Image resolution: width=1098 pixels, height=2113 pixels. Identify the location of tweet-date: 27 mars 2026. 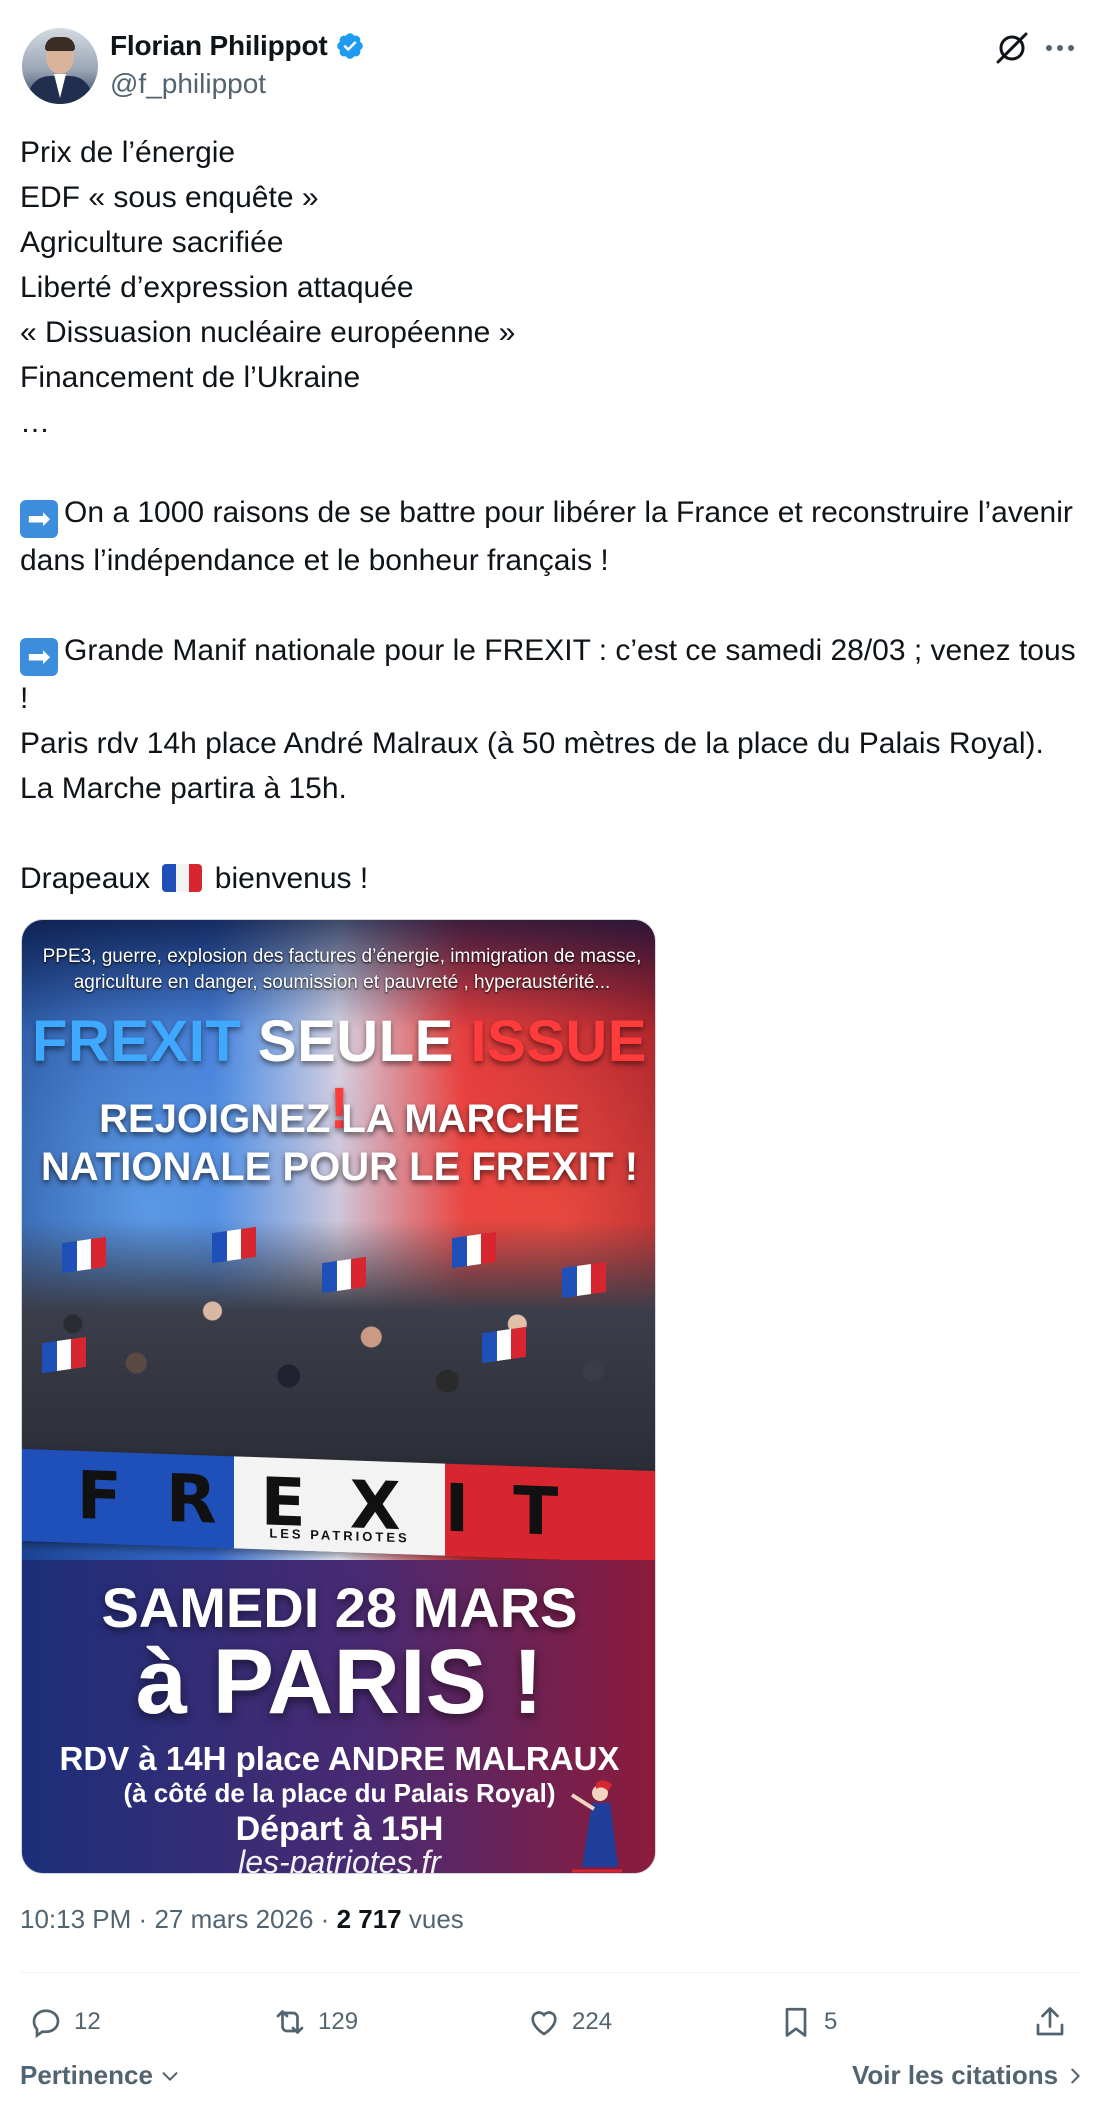
(233, 1919).